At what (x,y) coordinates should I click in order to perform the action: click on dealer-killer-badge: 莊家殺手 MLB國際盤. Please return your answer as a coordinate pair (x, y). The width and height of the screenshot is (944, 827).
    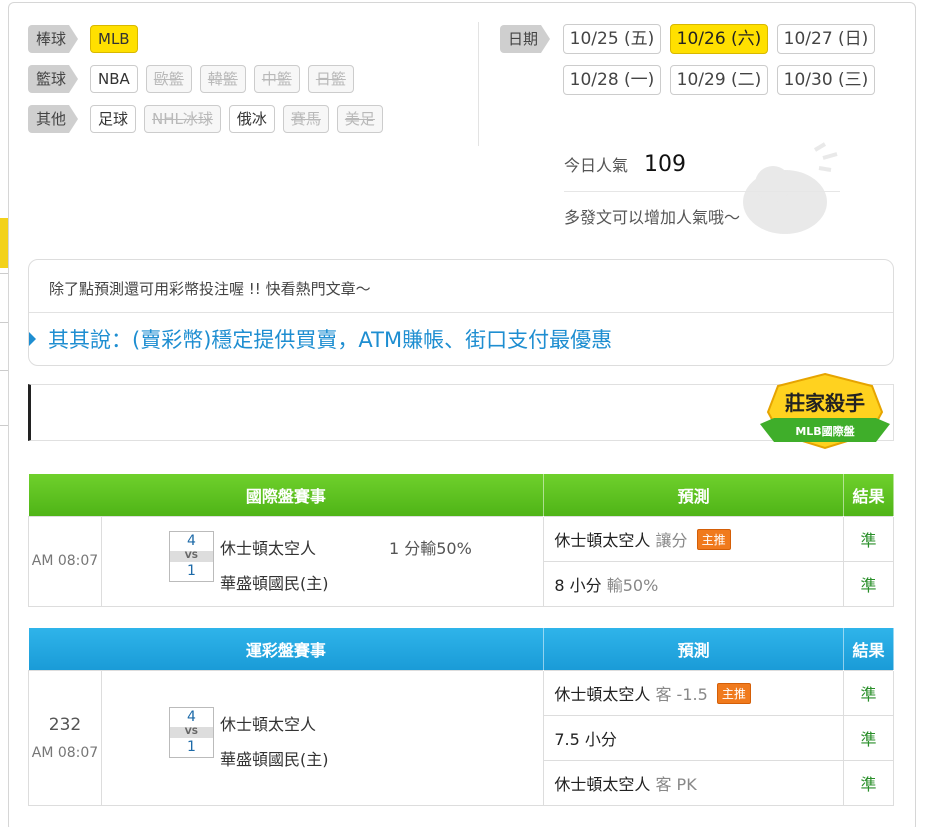
    Looking at the image, I should click on (825, 411).